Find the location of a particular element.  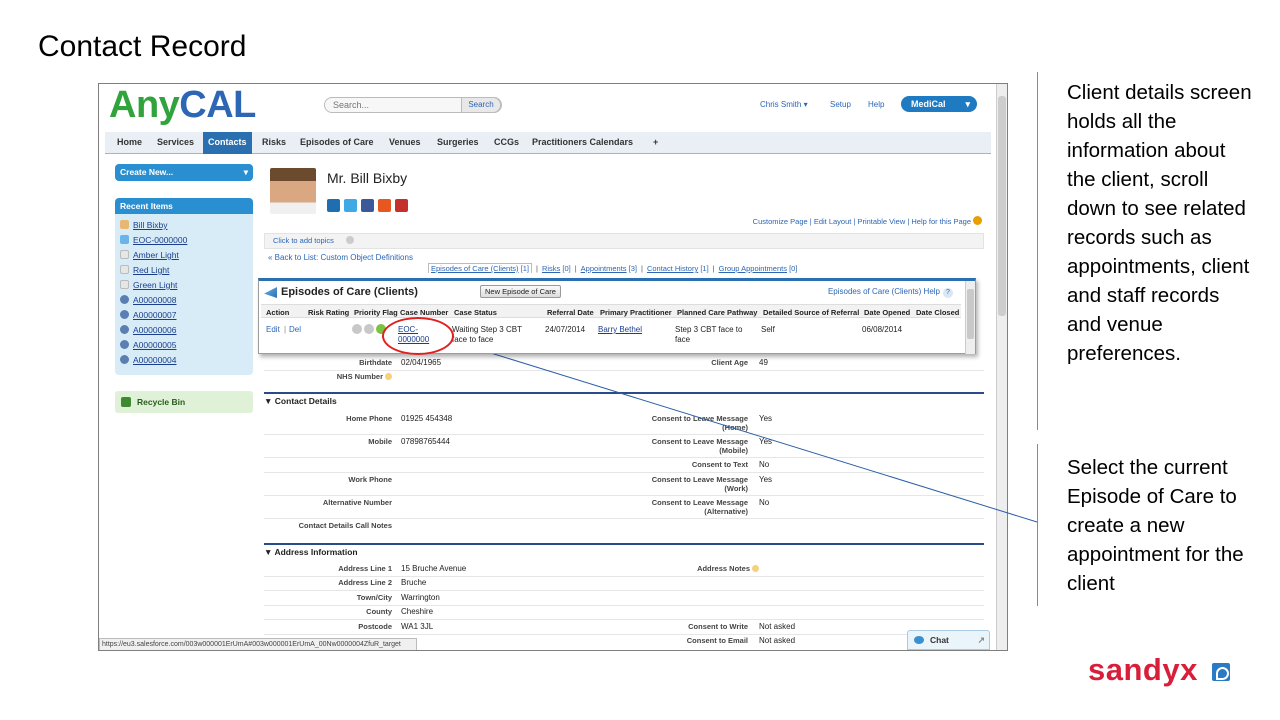

new-episode-button: New Episode of Care is located at coordinates (520, 291).